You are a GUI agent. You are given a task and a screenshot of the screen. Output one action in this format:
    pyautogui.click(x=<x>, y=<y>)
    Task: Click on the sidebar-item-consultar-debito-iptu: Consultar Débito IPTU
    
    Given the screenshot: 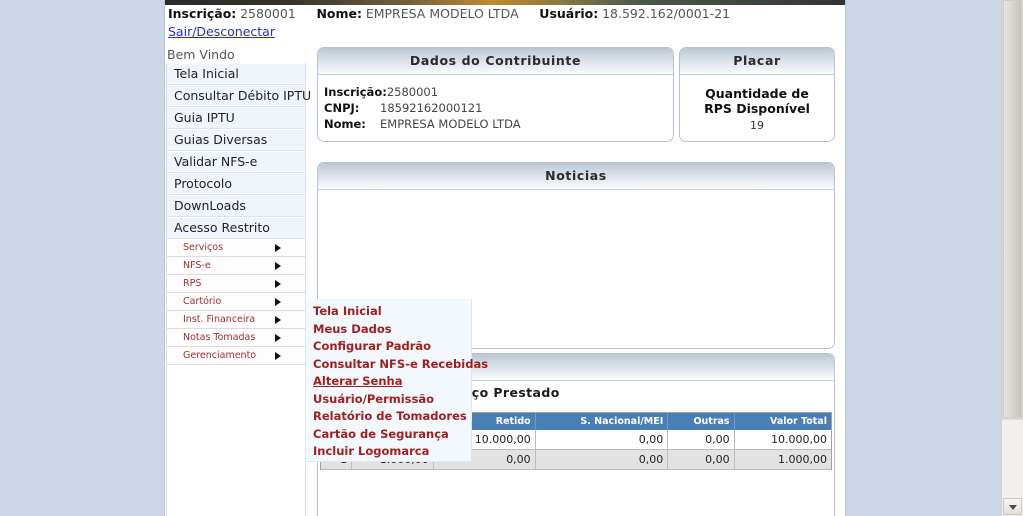 What is the action you would take?
    pyautogui.click(x=239, y=96)
    